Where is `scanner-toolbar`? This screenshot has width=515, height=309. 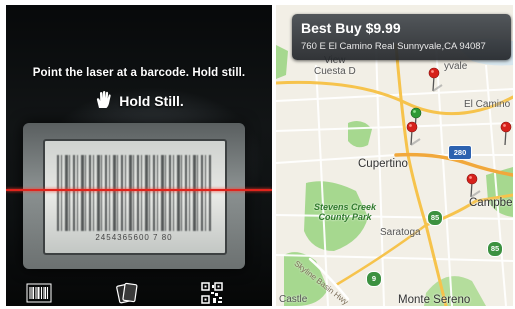
scanner-toolbar is located at coordinates (139, 292).